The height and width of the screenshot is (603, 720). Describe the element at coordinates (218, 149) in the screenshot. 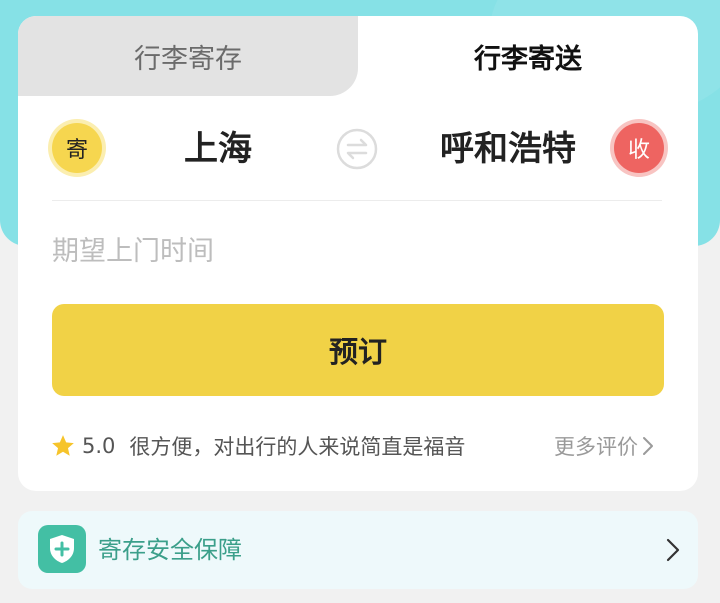

I see `origin-city: 上海` at that location.